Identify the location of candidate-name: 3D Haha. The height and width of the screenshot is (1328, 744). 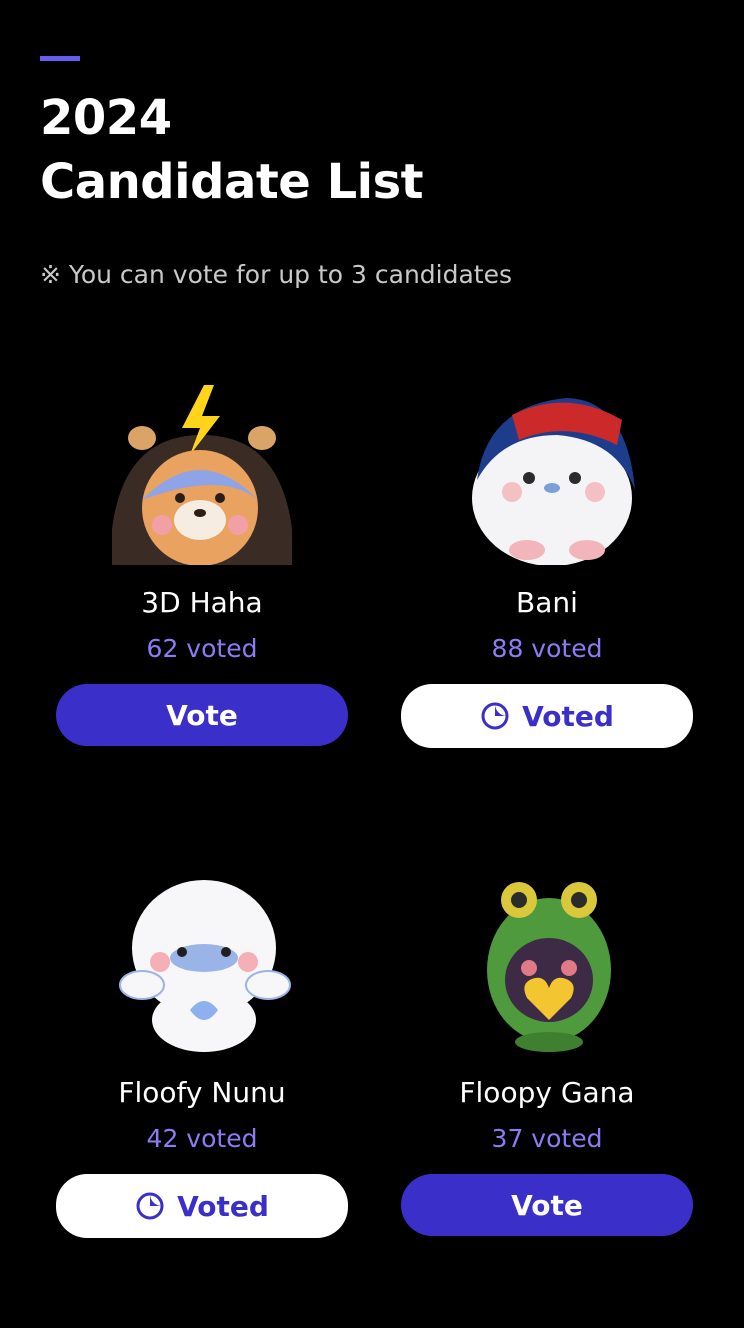
(202, 602).